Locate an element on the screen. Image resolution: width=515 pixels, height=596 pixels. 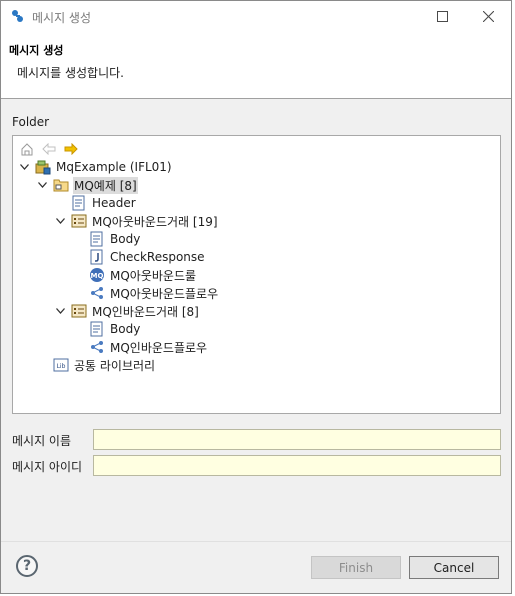
tree-item-flow: MQ아웃바운드플로우 is located at coordinates (154, 293).